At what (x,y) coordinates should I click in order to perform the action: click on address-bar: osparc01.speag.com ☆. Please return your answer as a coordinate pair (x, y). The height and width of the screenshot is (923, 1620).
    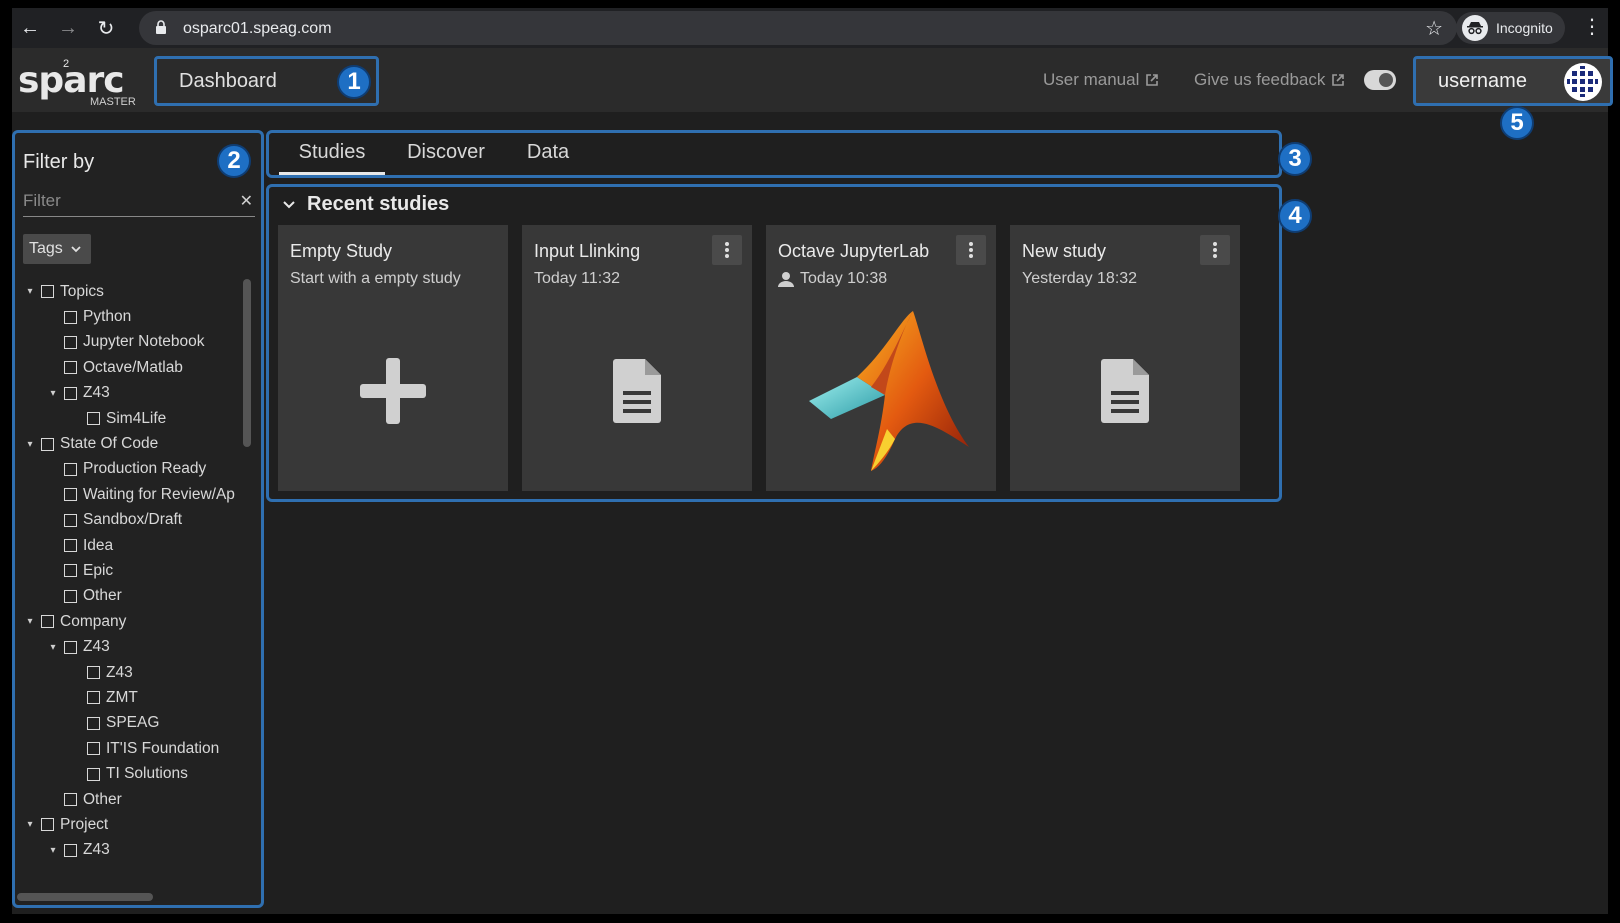
    Looking at the image, I should click on (798, 28).